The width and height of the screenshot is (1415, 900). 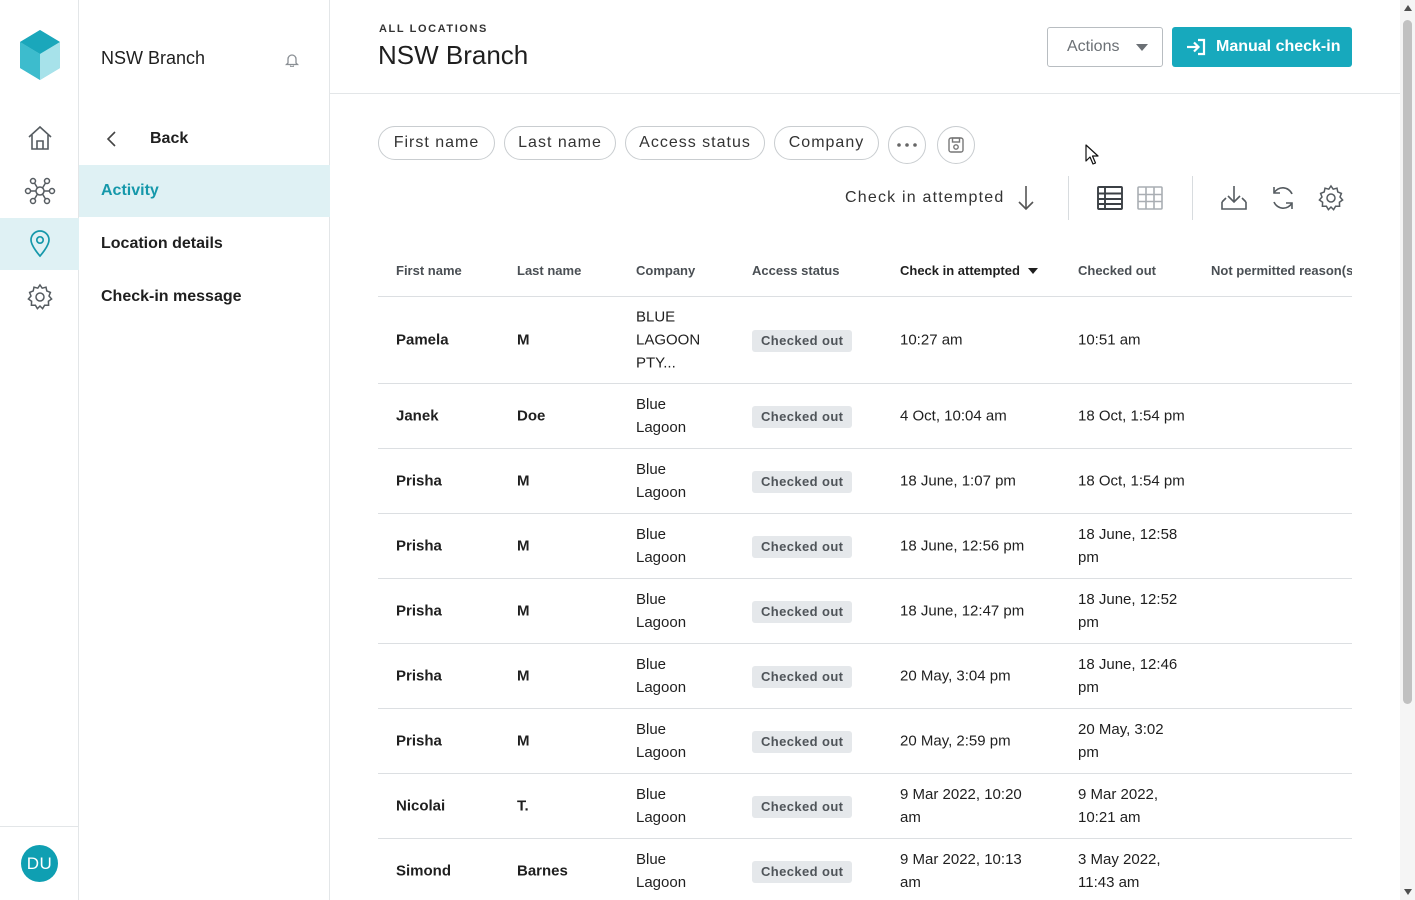 What do you see at coordinates (1128, 546) in the screenshot?
I see `cell-checked-out: 18 June, 12:58 pm` at bounding box center [1128, 546].